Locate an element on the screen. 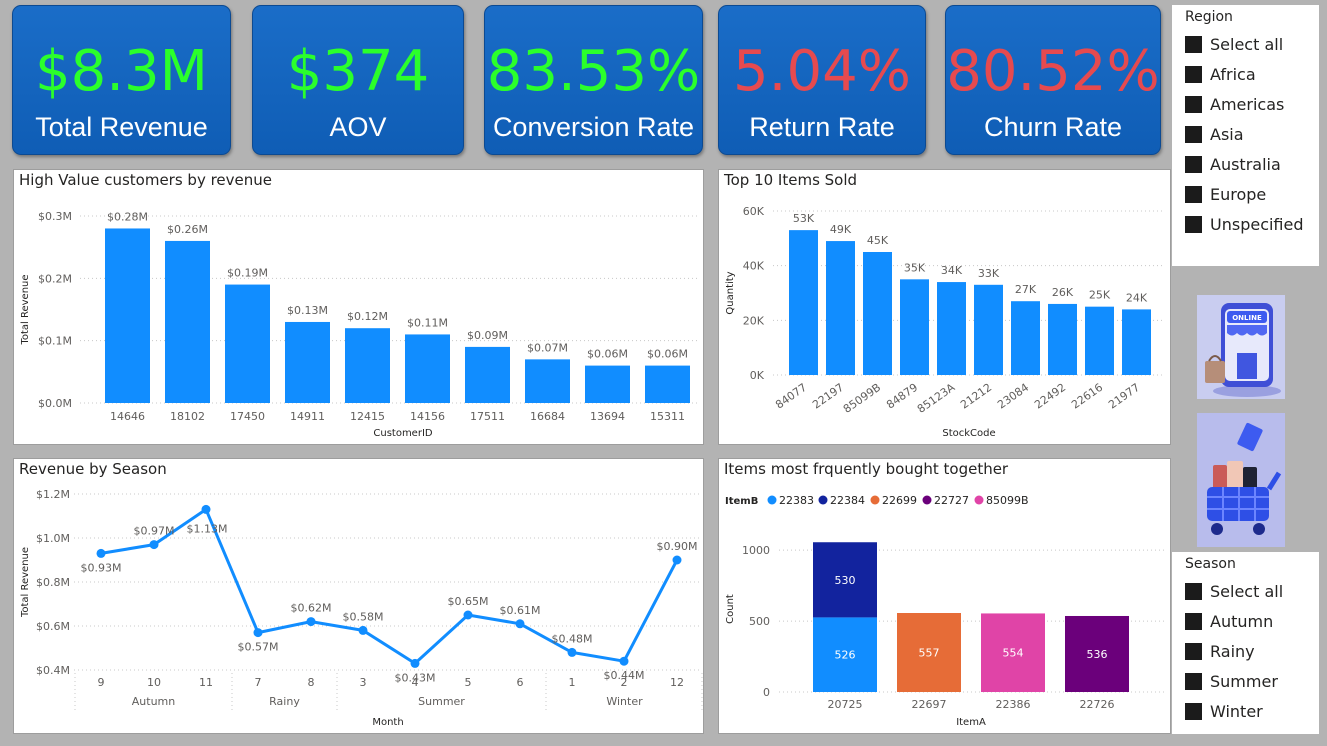 The image size is (1327, 746). data-label: 27K is located at coordinates (1026, 289).